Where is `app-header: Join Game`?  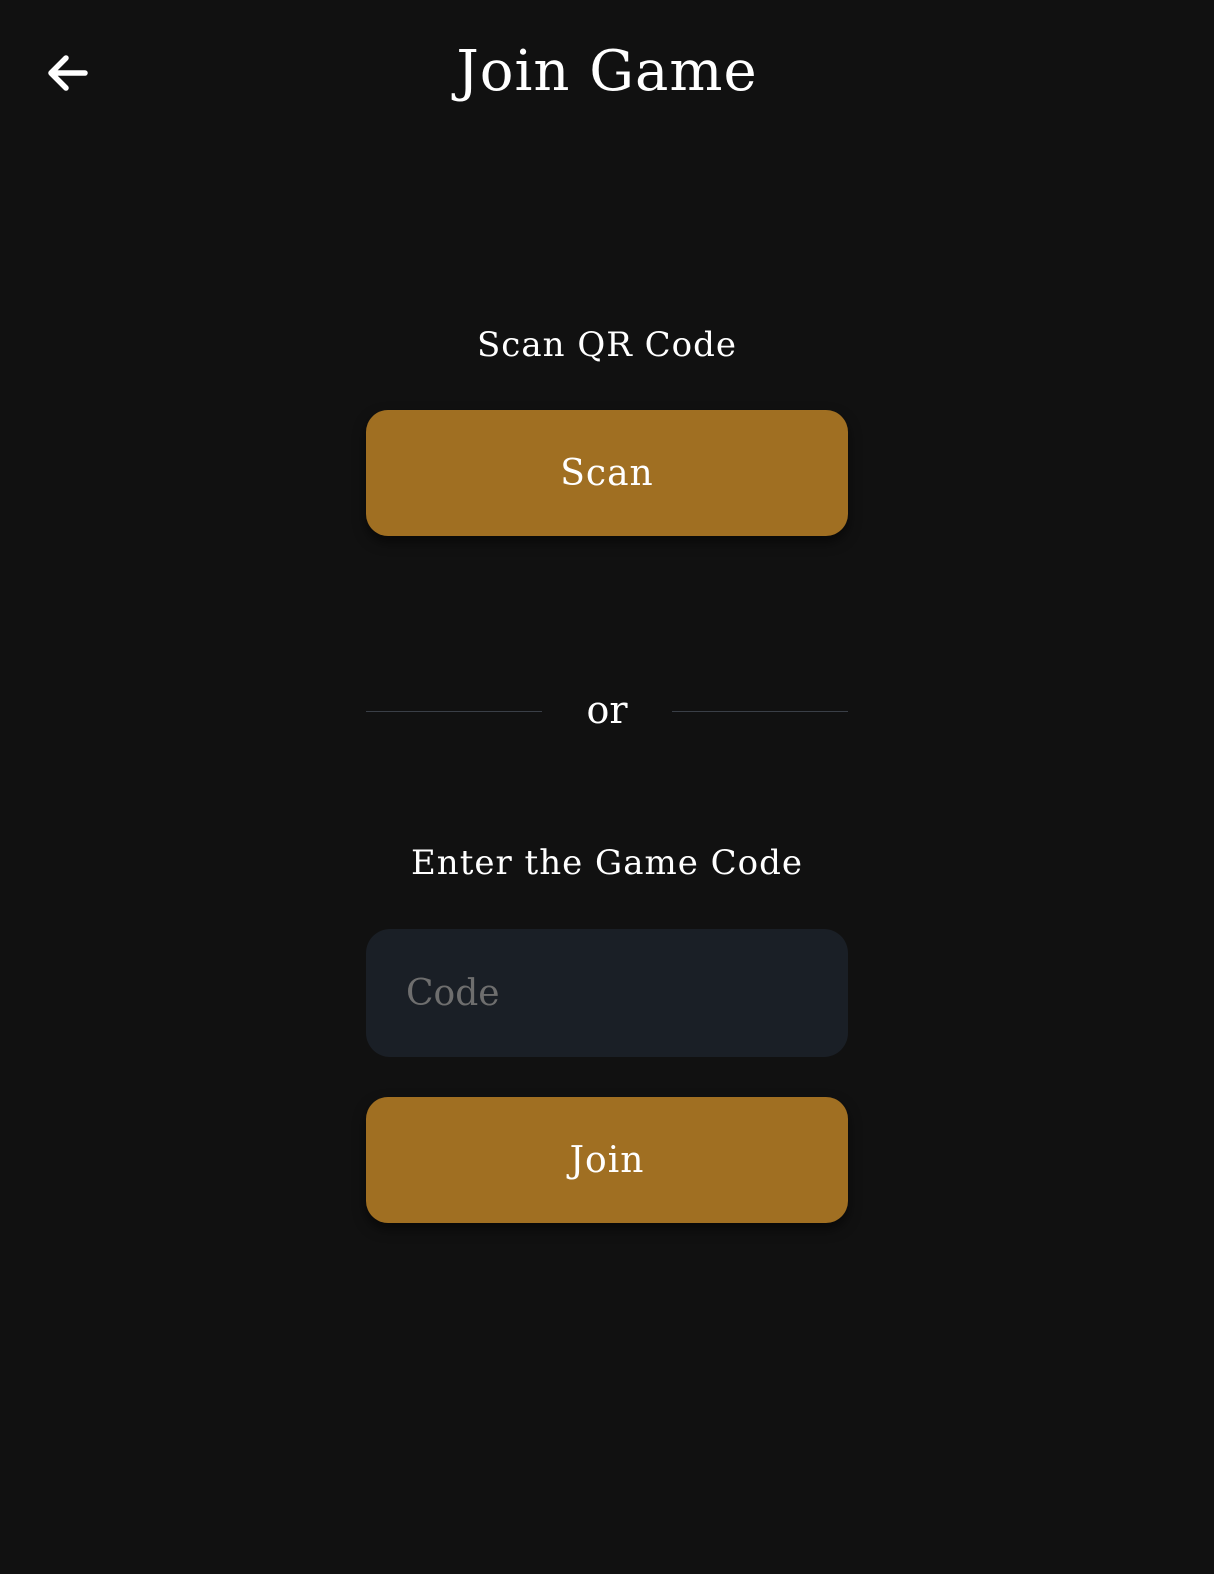 app-header: Join Game is located at coordinates (607, 72).